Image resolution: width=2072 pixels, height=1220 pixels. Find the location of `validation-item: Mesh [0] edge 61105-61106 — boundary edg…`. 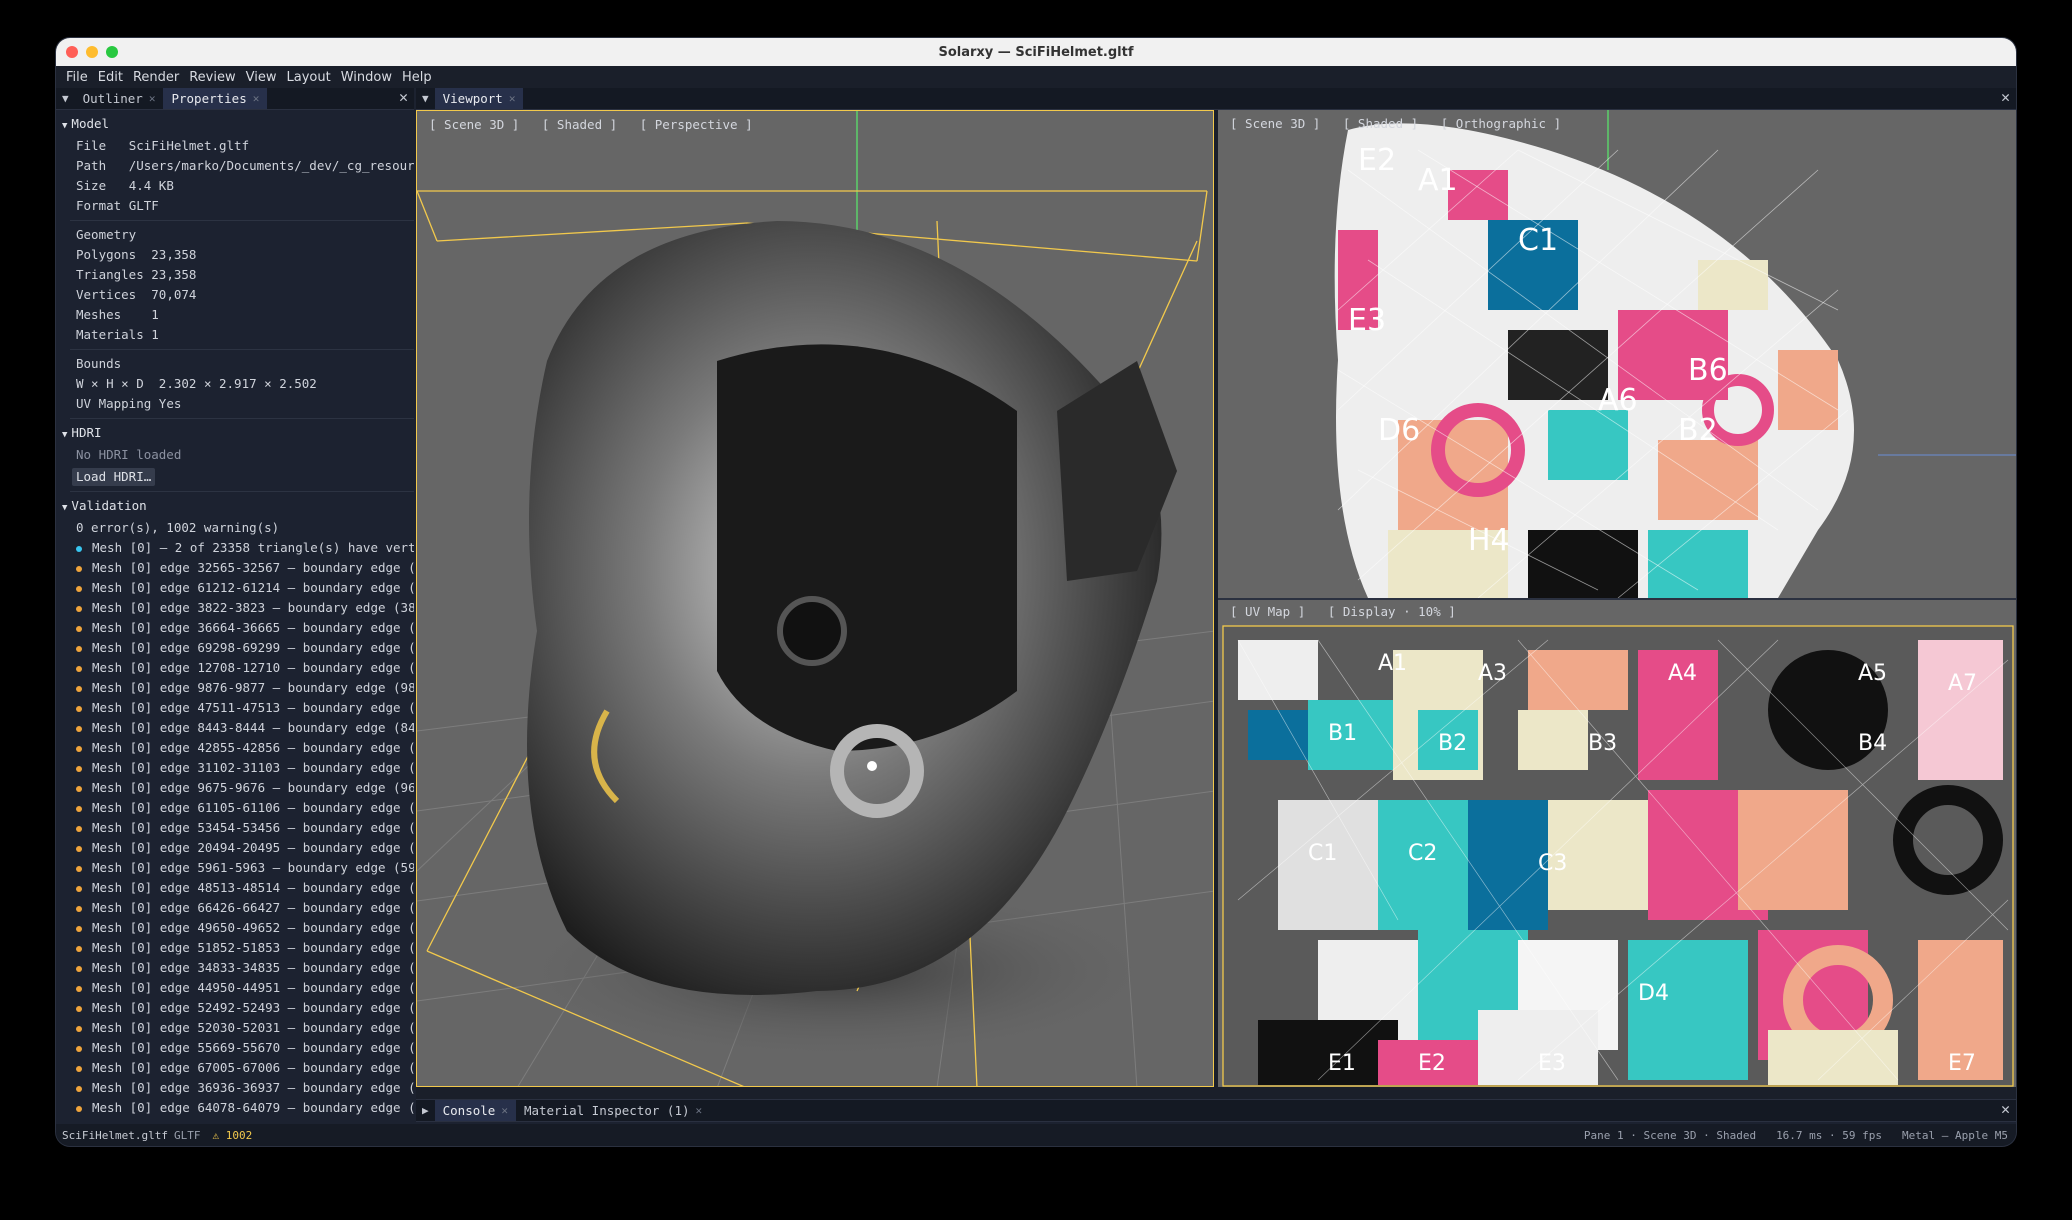

validation-item: Mesh [0] edge 61105-61106 — boundary edg… is located at coordinates (235, 808).